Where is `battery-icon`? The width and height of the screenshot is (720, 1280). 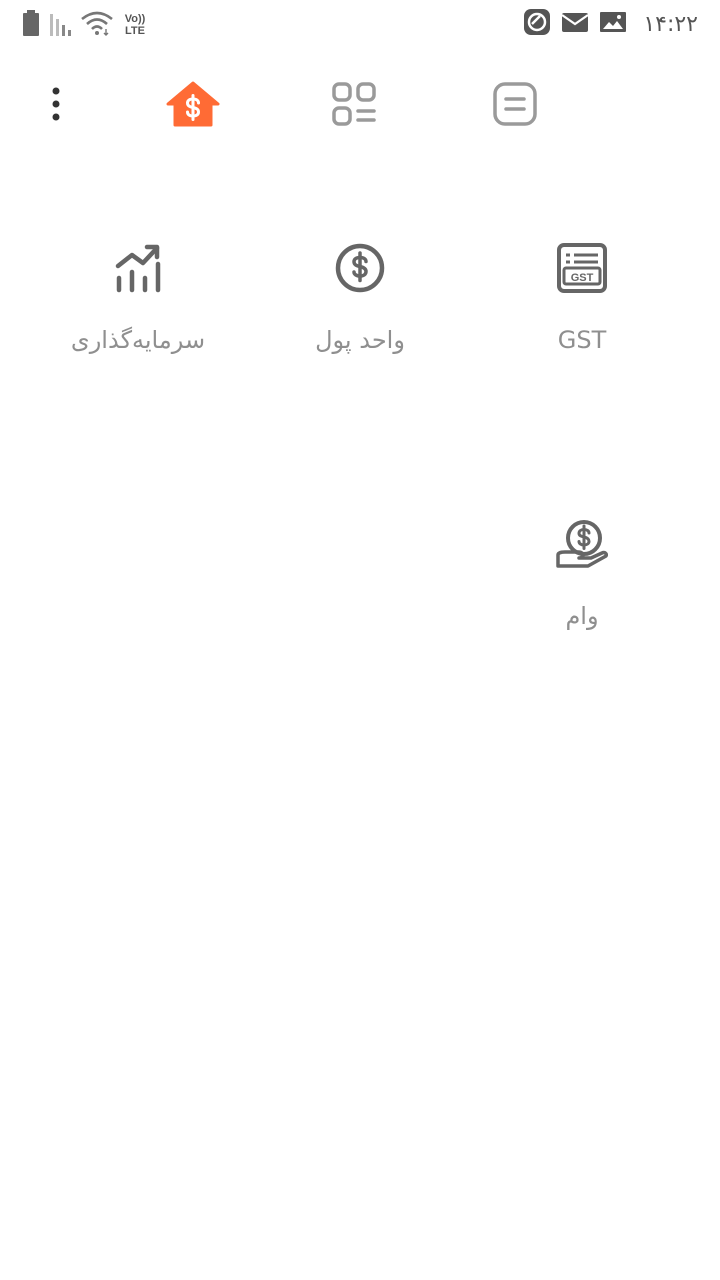 battery-icon is located at coordinates (31, 25).